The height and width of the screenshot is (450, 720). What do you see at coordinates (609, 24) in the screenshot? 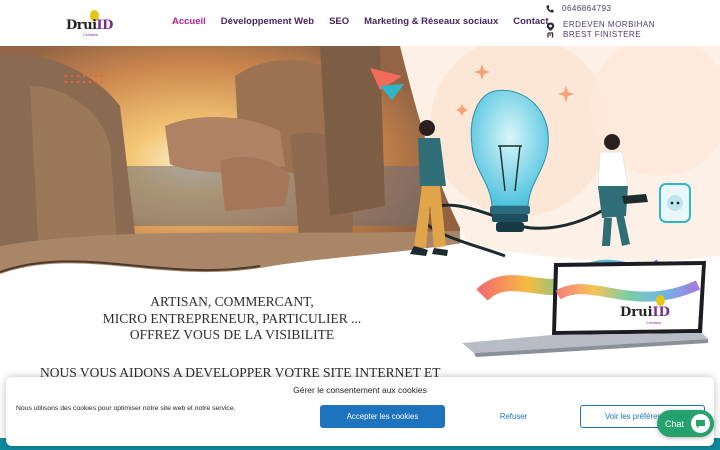
I see `location-line-1: ERDEVEN MORBIHAN` at bounding box center [609, 24].